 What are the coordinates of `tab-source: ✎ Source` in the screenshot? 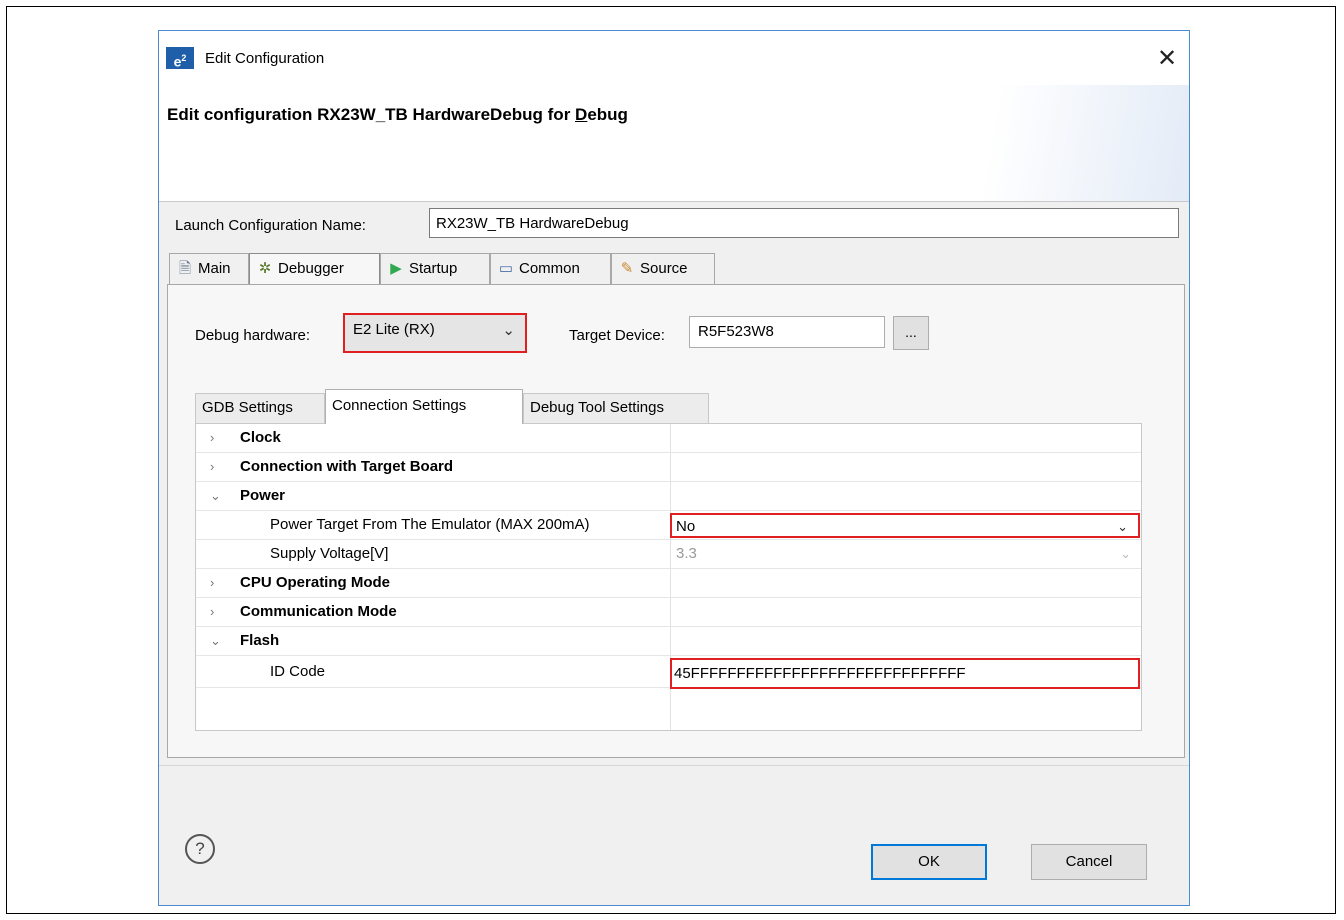 It's located at (663, 269).